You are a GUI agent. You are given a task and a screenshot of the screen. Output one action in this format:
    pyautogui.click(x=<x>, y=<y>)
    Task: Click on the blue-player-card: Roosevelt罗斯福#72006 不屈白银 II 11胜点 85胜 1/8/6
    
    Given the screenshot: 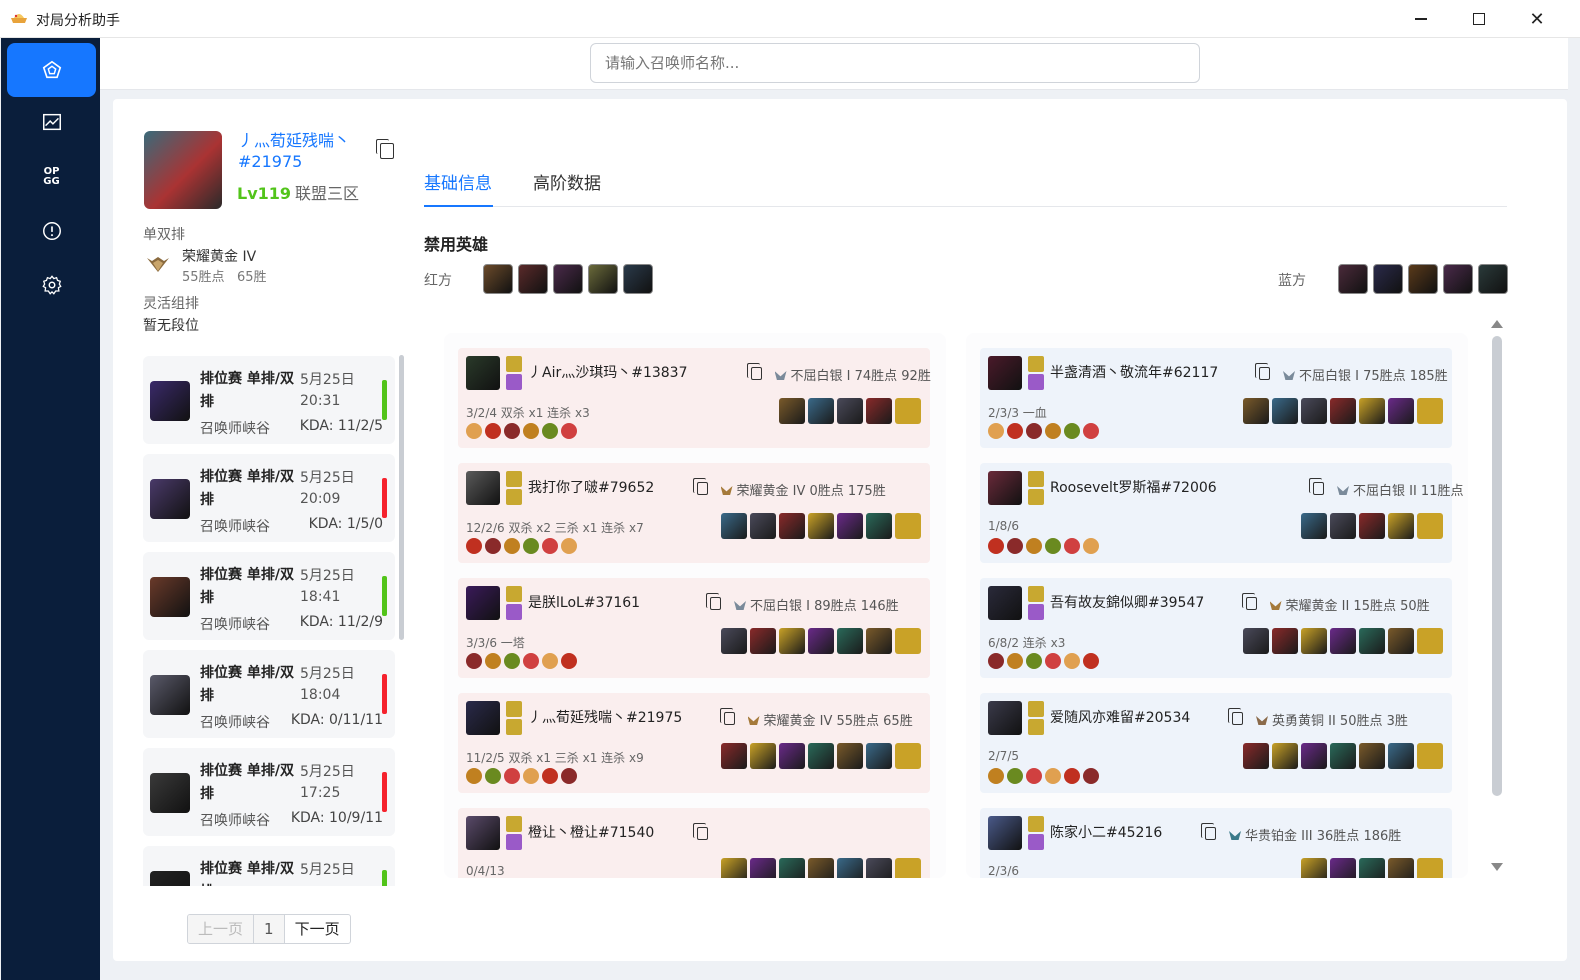 What is the action you would take?
    pyautogui.click(x=1224, y=513)
    